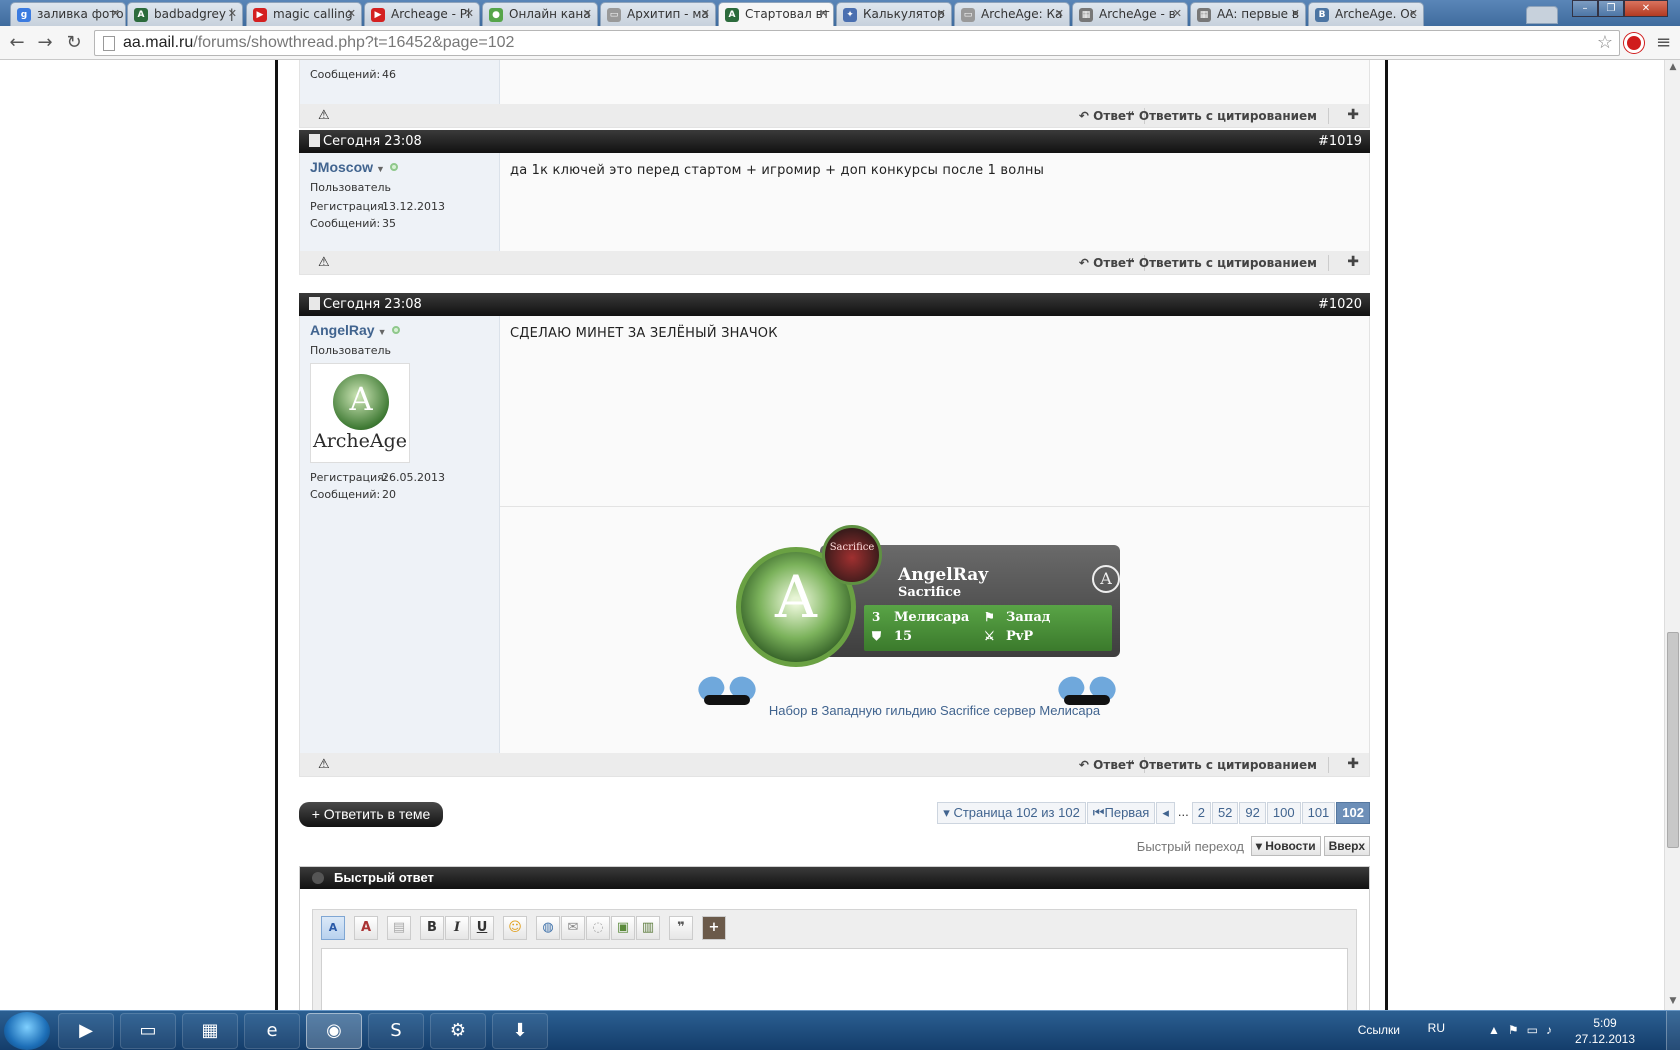  What do you see at coordinates (573, 928) in the screenshot?
I see `email-icon: ✉` at bounding box center [573, 928].